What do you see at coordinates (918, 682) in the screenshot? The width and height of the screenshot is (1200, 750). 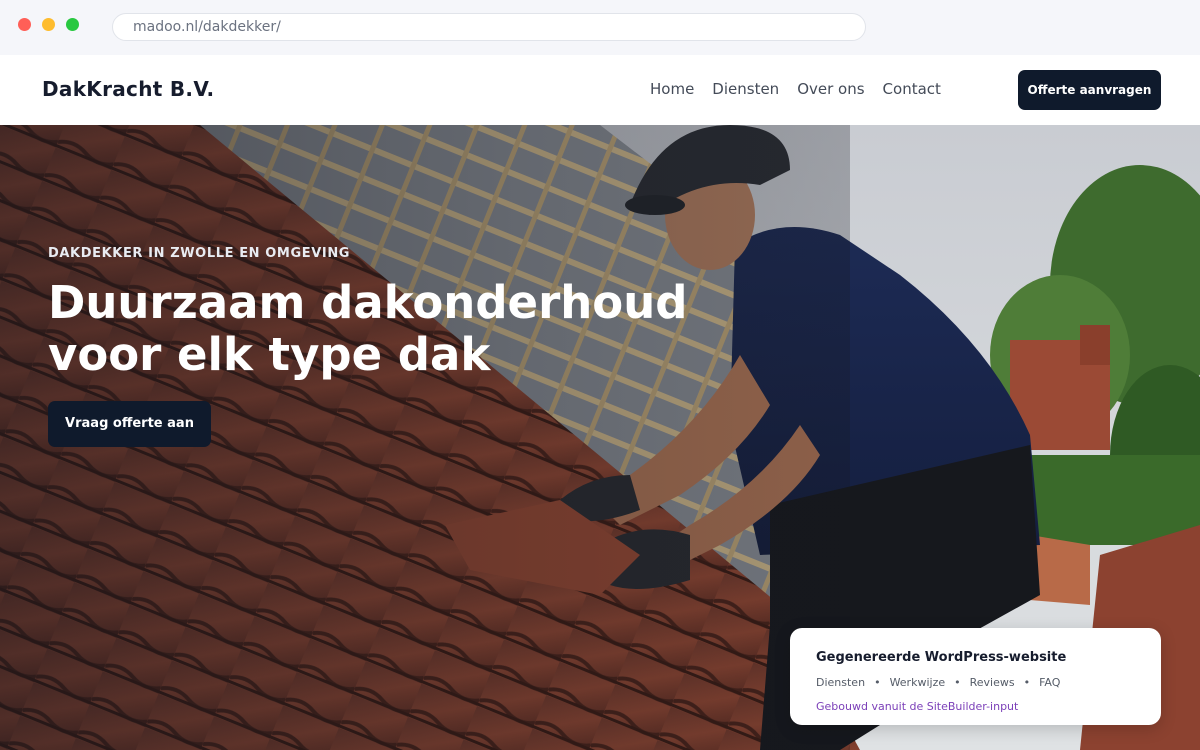 I see `card-link-werkwijze: Werkwijze` at bounding box center [918, 682].